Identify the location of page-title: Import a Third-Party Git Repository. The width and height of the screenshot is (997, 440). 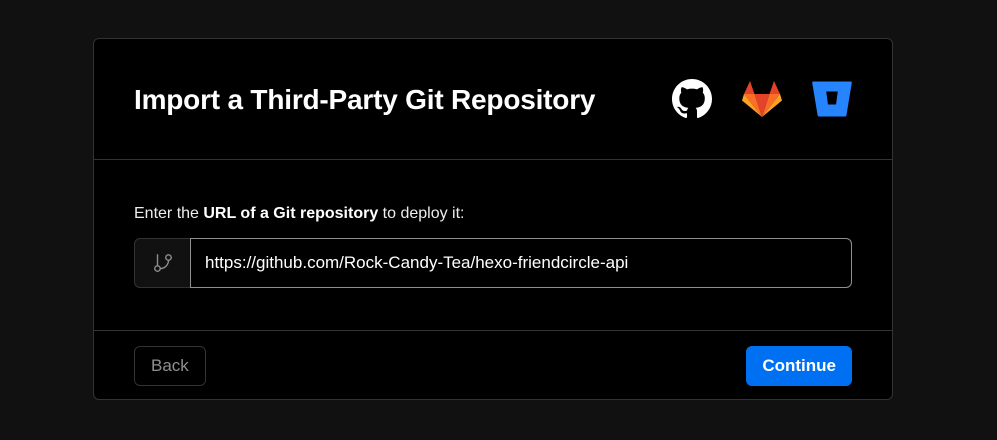
(365, 99).